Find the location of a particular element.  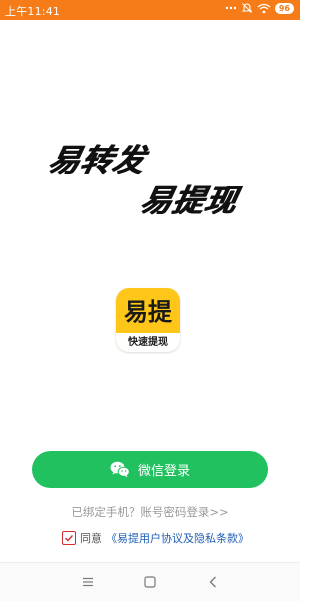

hero-slogan: 易转发 易提现 is located at coordinates (150, 180).